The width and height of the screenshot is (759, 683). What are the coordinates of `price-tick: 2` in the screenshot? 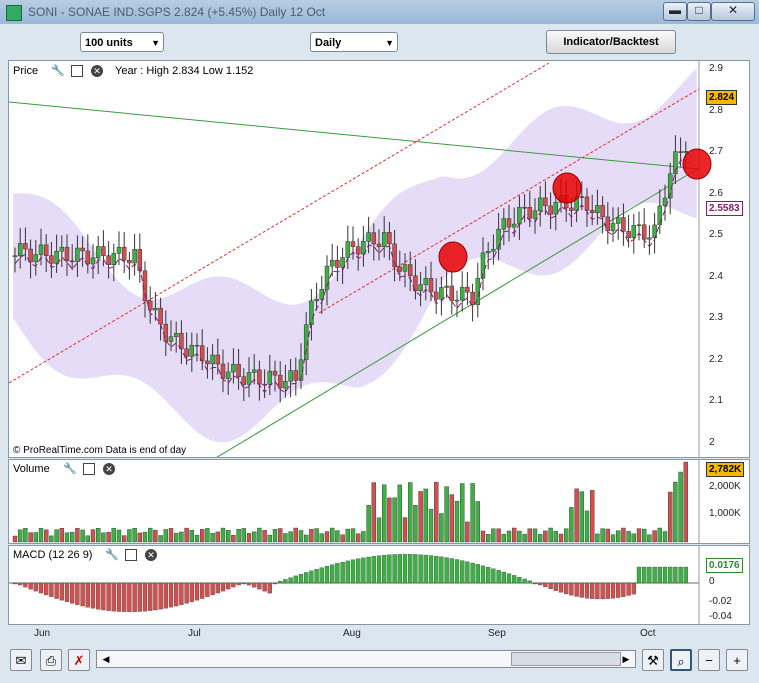 It's located at (712, 442).